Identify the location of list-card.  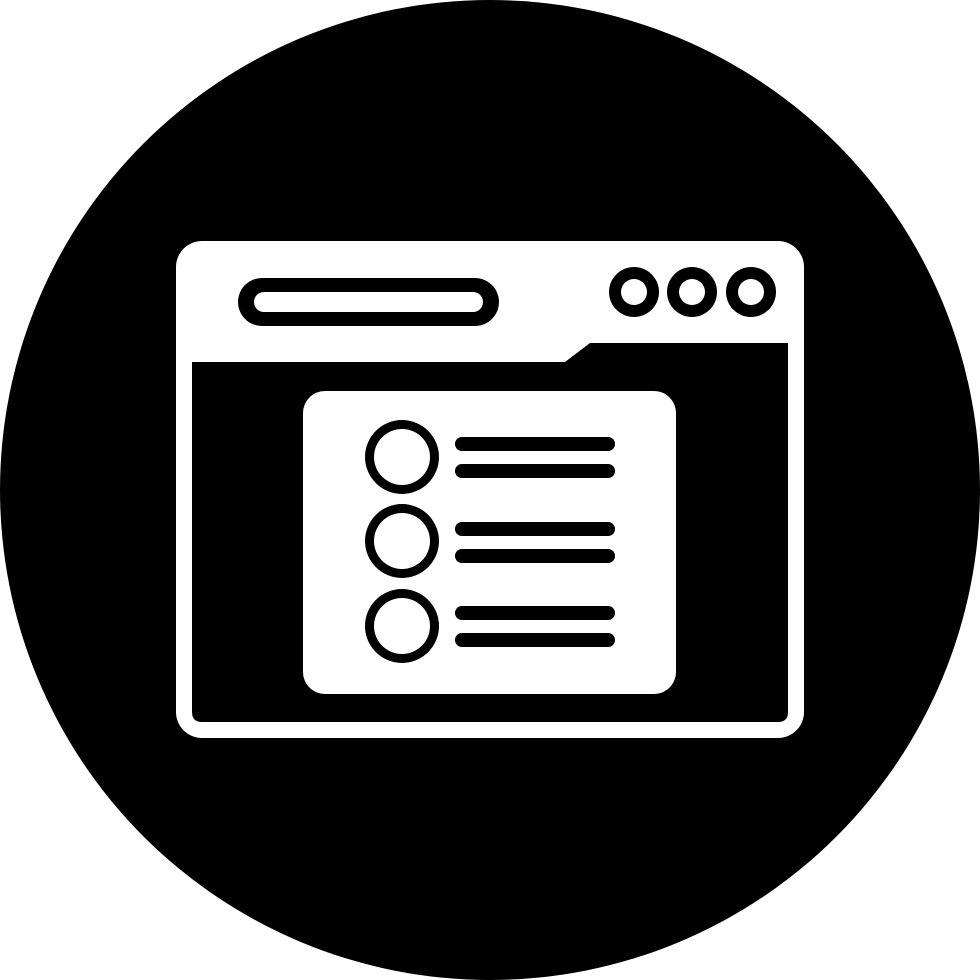
(489, 542).